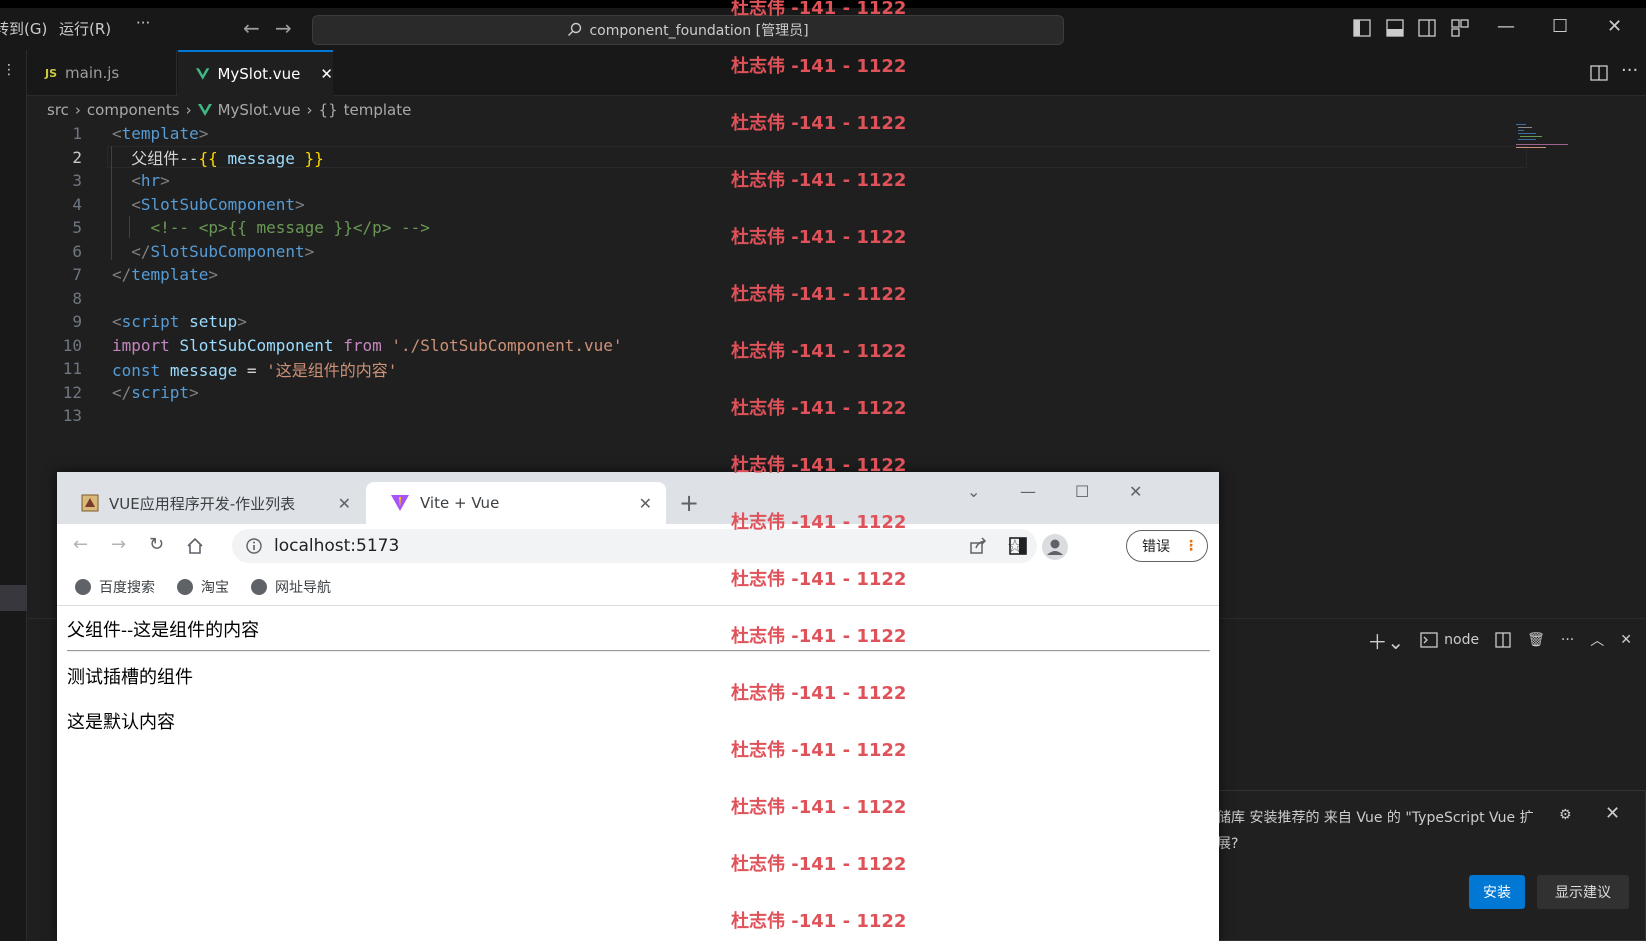 The width and height of the screenshot is (1646, 941). I want to click on site-favicon-icon, so click(90, 503).